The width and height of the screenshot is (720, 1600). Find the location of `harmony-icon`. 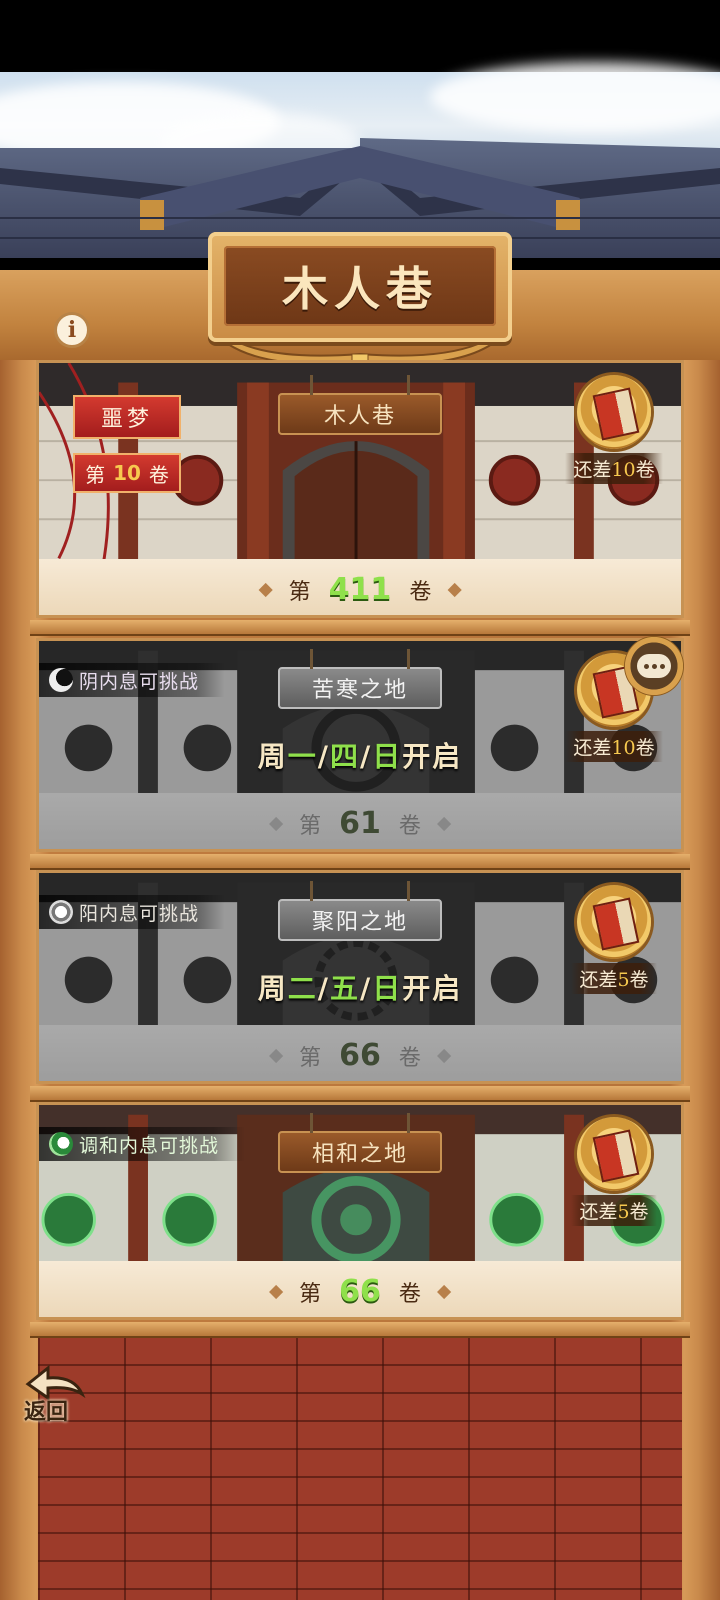

harmony-icon is located at coordinates (61, 1144).